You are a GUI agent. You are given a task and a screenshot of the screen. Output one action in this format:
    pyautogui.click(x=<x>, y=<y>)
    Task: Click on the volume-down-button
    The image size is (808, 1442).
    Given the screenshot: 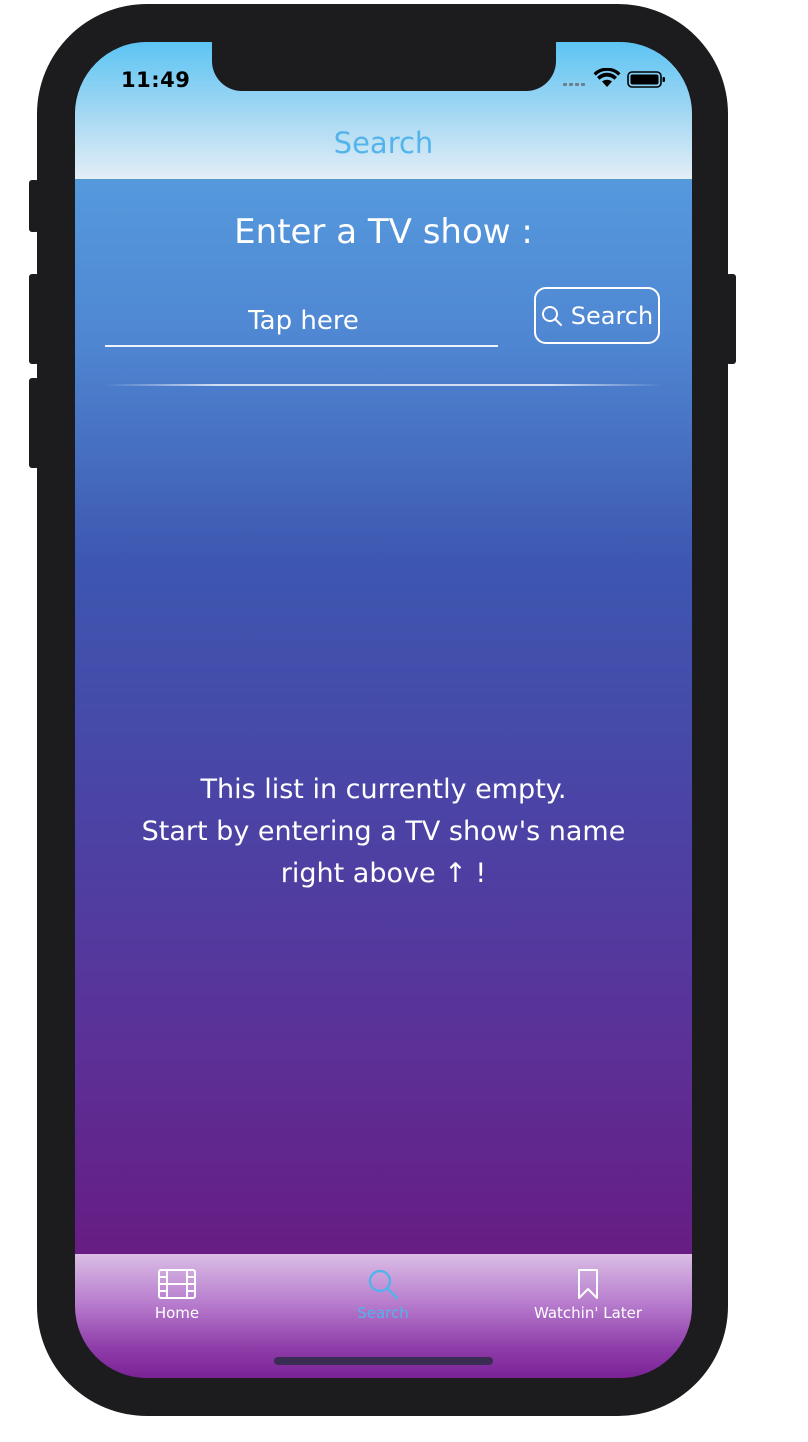 What is the action you would take?
    pyautogui.click(x=34, y=423)
    